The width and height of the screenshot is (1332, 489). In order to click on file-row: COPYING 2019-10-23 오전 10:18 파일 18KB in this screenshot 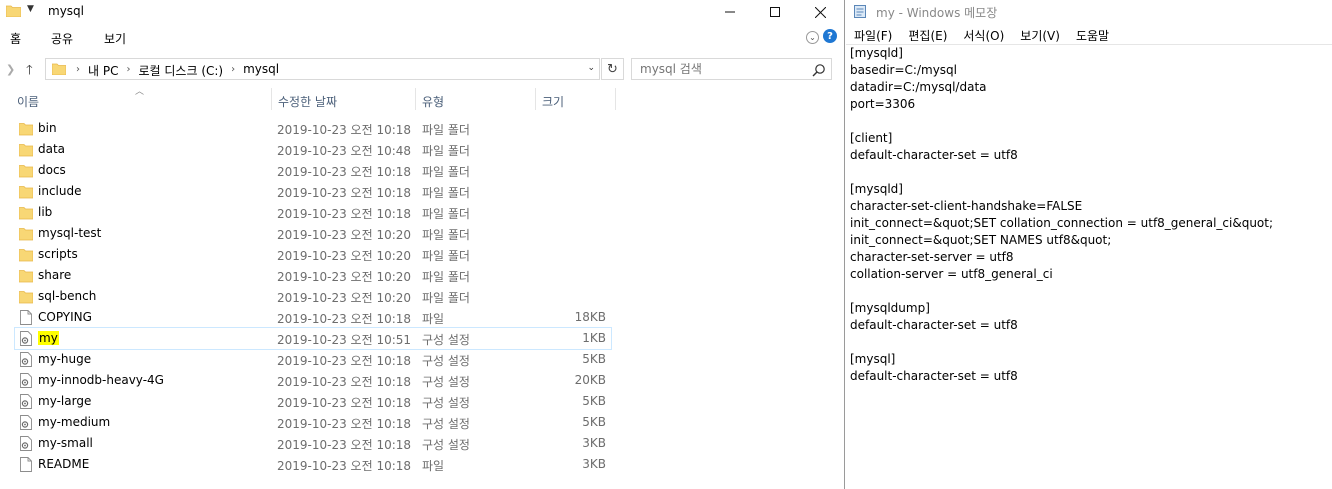, I will do `click(313, 317)`.